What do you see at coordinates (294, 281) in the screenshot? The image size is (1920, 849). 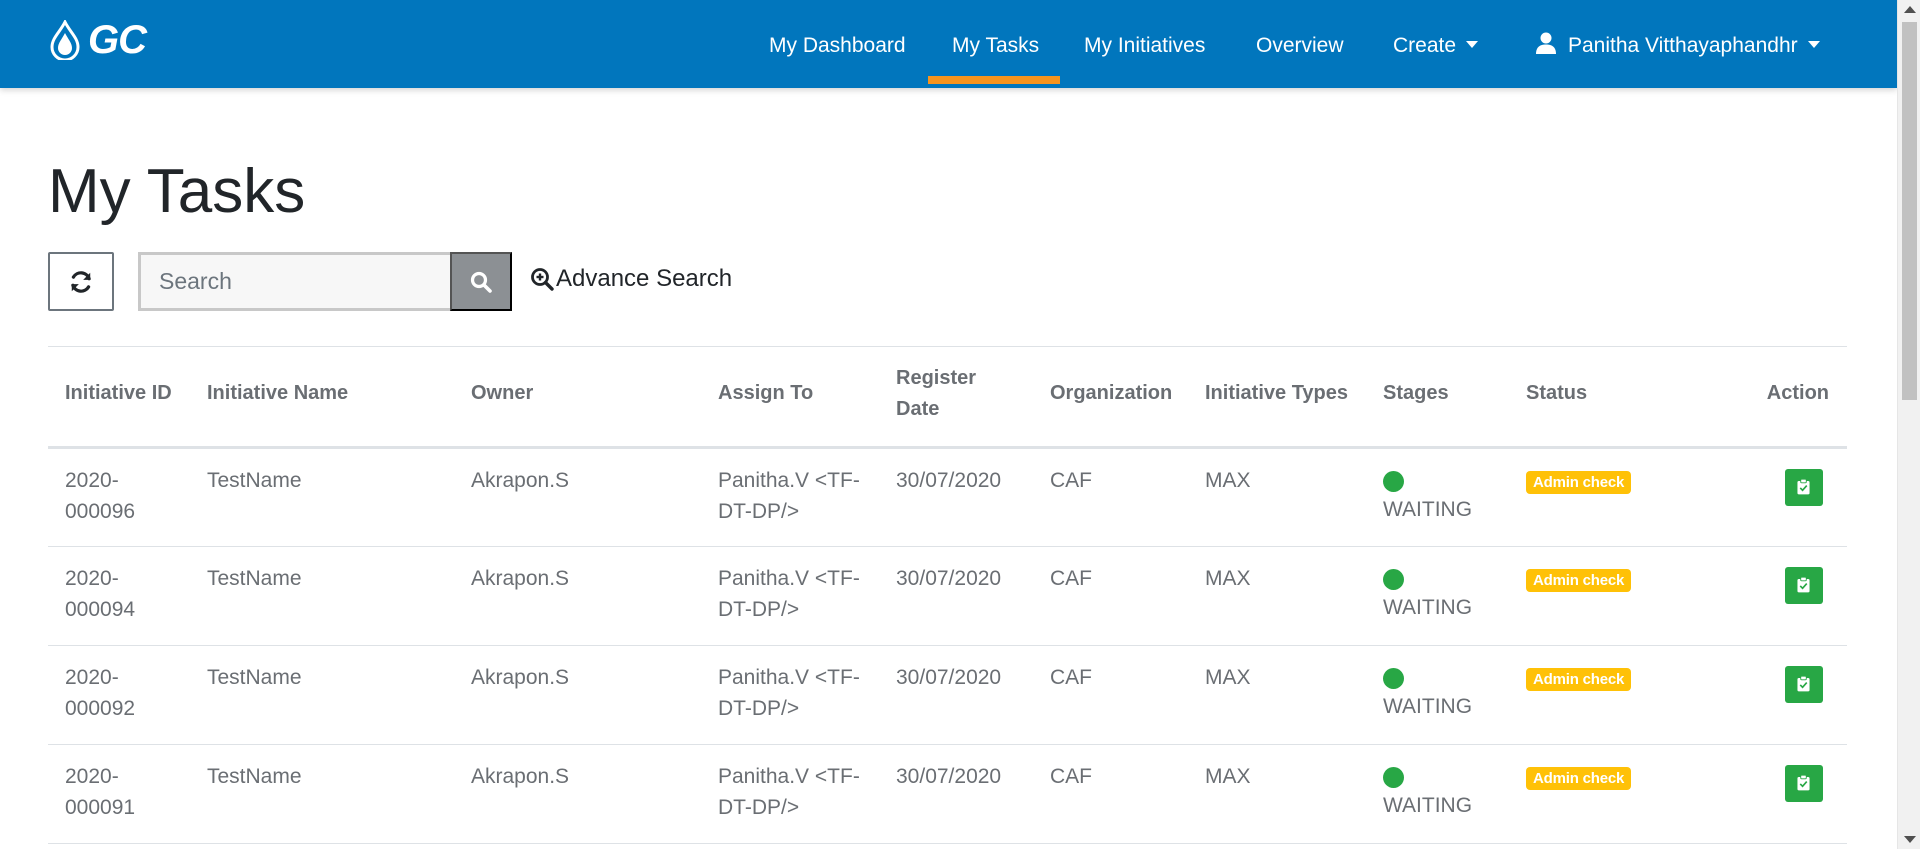 I see `search-input` at bounding box center [294, 281].